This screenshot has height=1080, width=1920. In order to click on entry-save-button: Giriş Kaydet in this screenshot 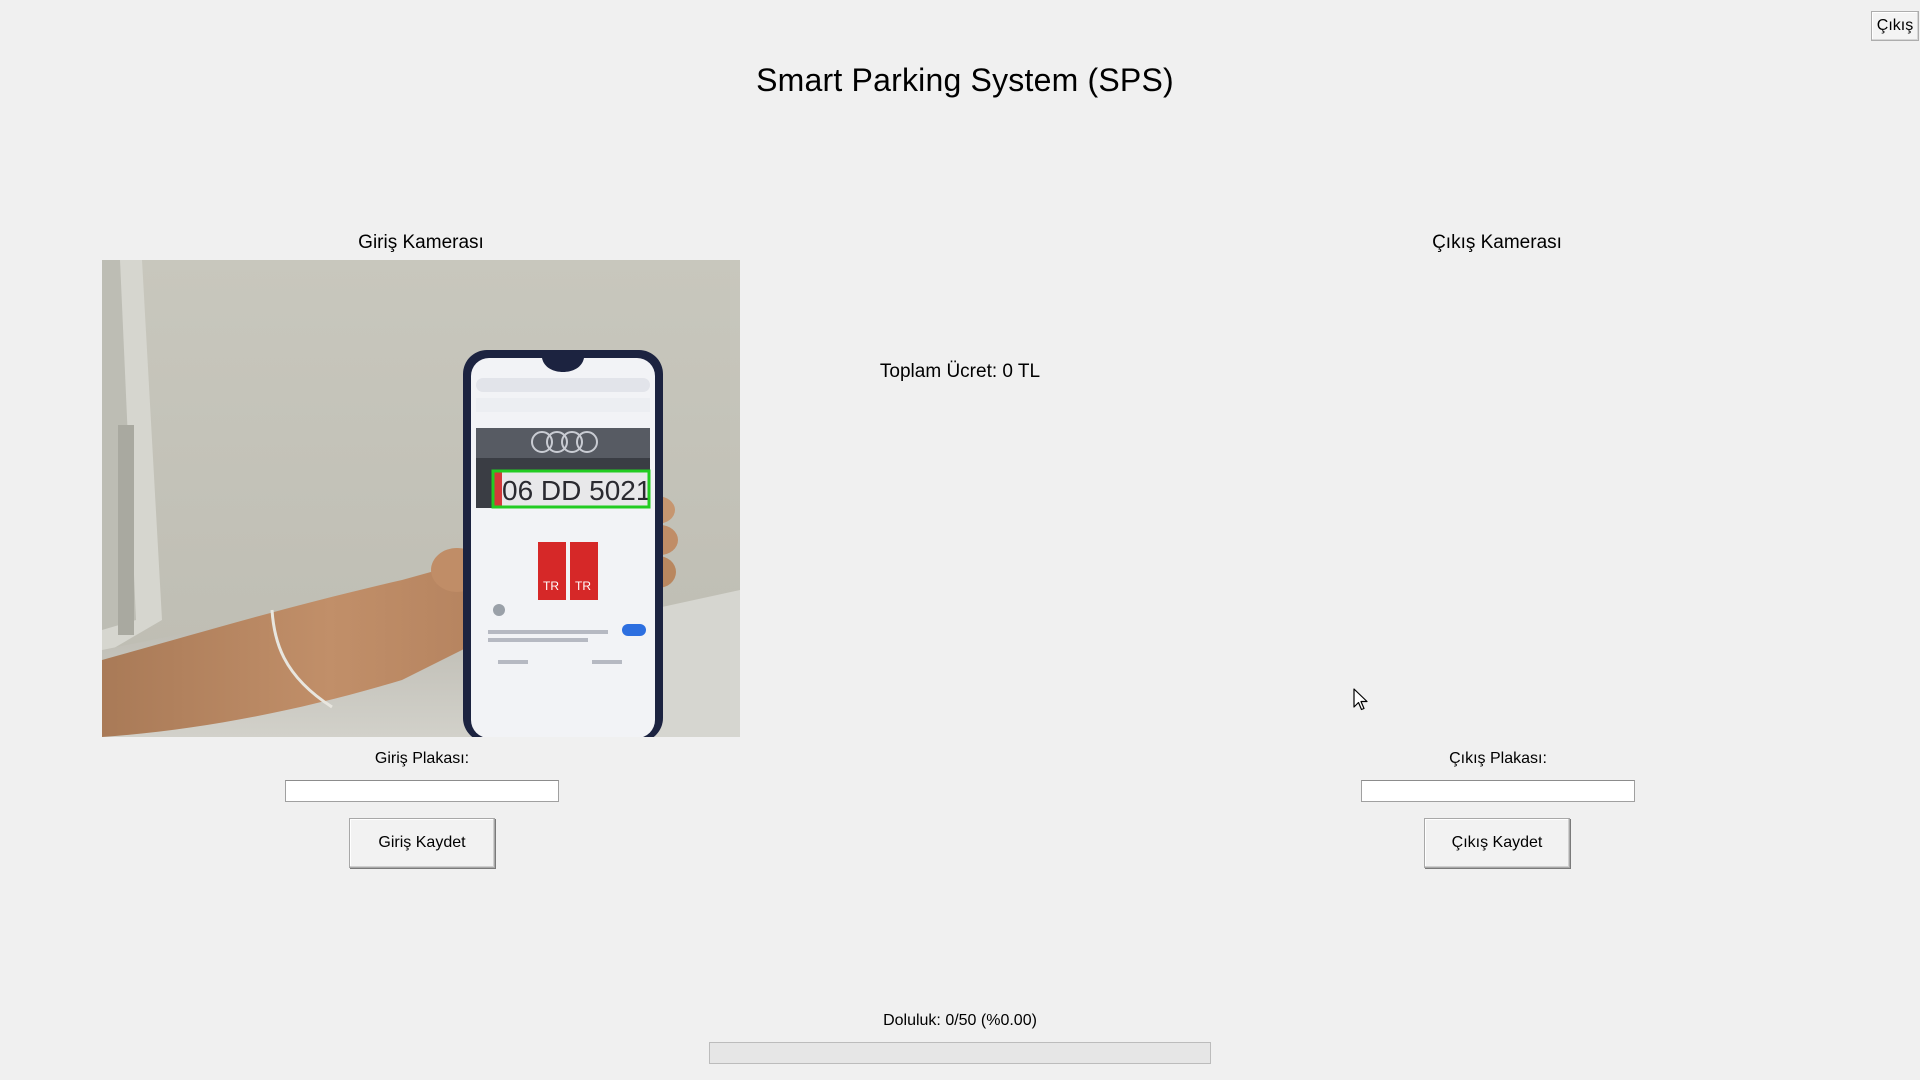, I will do `click(422, 843)`.